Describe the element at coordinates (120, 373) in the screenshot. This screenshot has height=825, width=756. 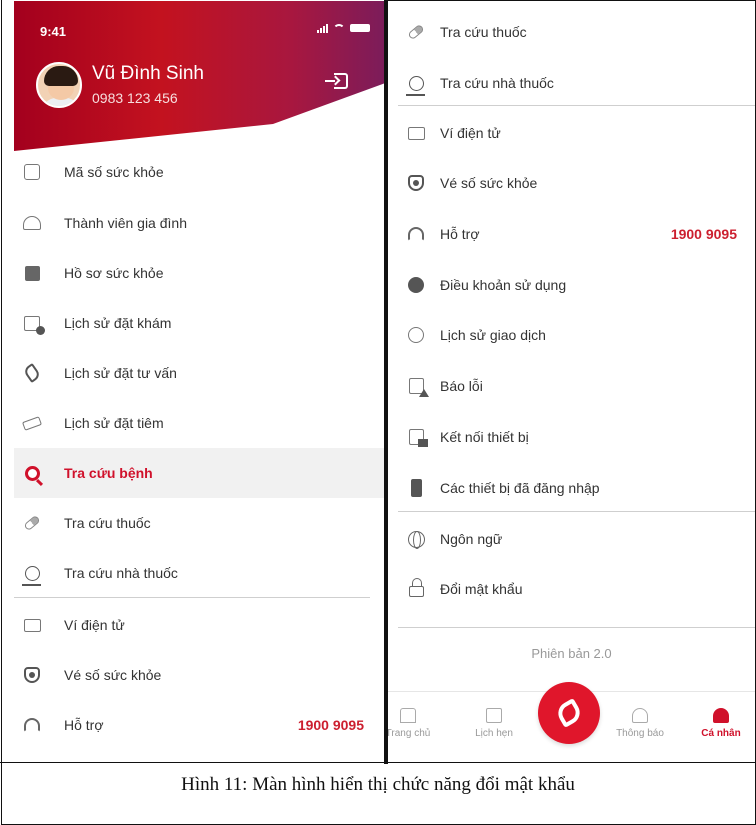
I see `menu-item-label: Lịch sử đặt tư vấn` at that location.